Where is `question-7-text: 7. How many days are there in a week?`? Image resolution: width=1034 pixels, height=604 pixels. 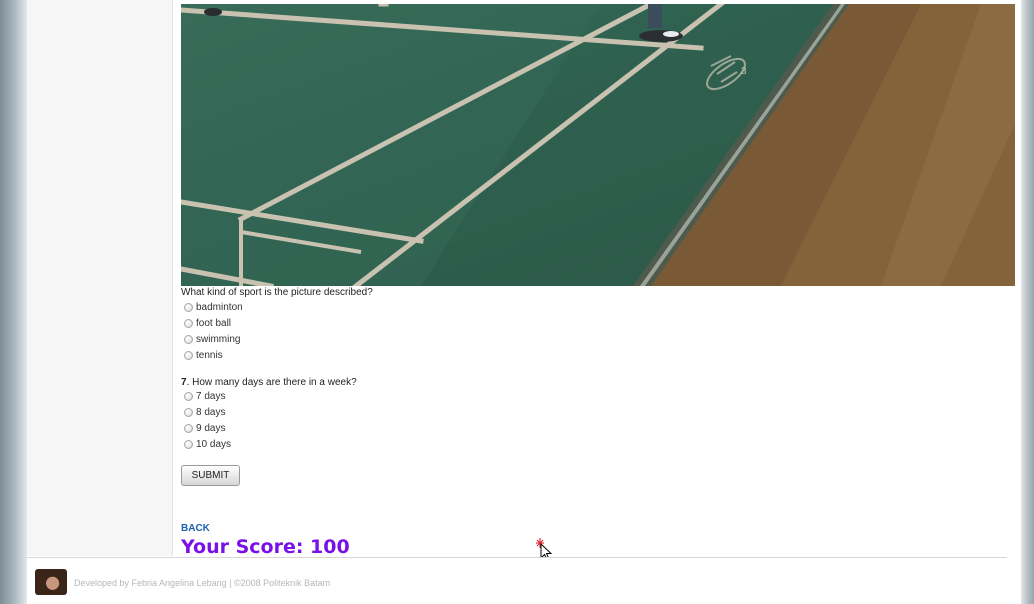
question-7-text: 7. How many days are there in a week? is located at coordinates (269, 382).